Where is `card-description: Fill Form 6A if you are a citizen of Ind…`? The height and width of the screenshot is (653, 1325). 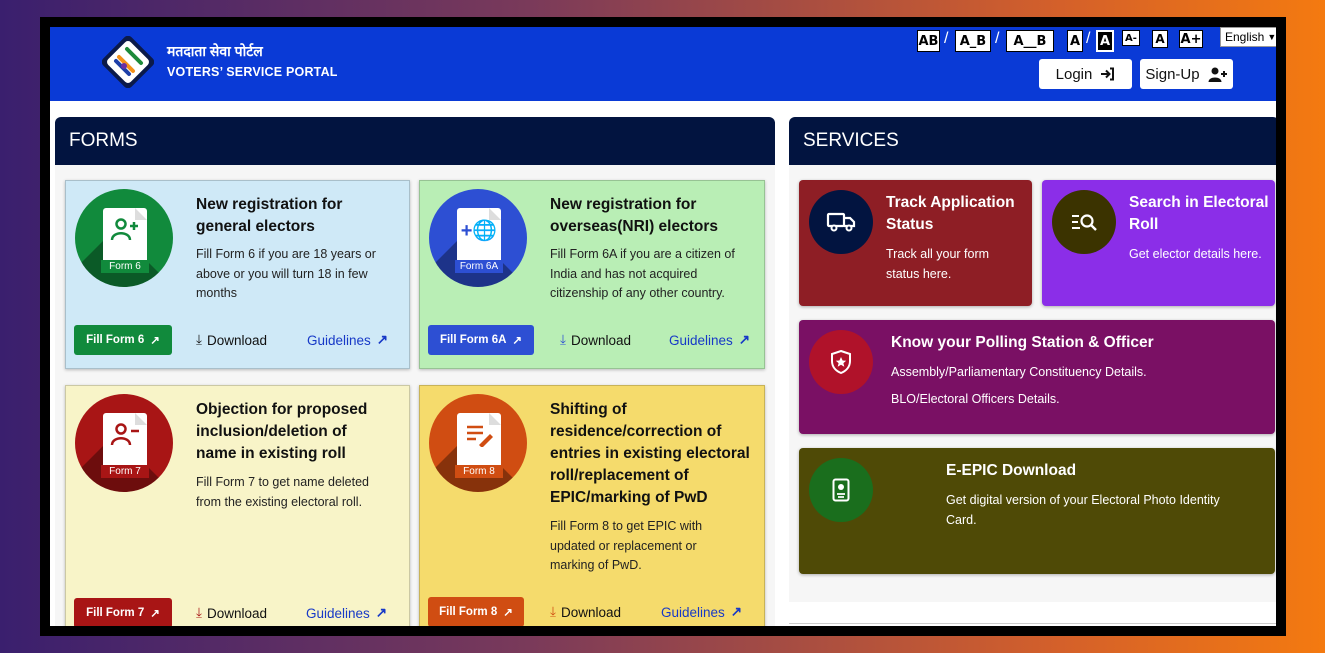 card-description: Fill Form 6A if you are a citizen of Ind… is located at coordinates (642, 273).